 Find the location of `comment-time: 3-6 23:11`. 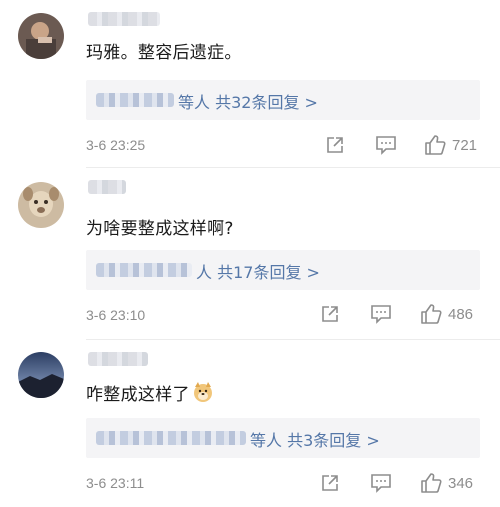

comment-time: 3-6 23:11 is located at coordinates (115, 483).